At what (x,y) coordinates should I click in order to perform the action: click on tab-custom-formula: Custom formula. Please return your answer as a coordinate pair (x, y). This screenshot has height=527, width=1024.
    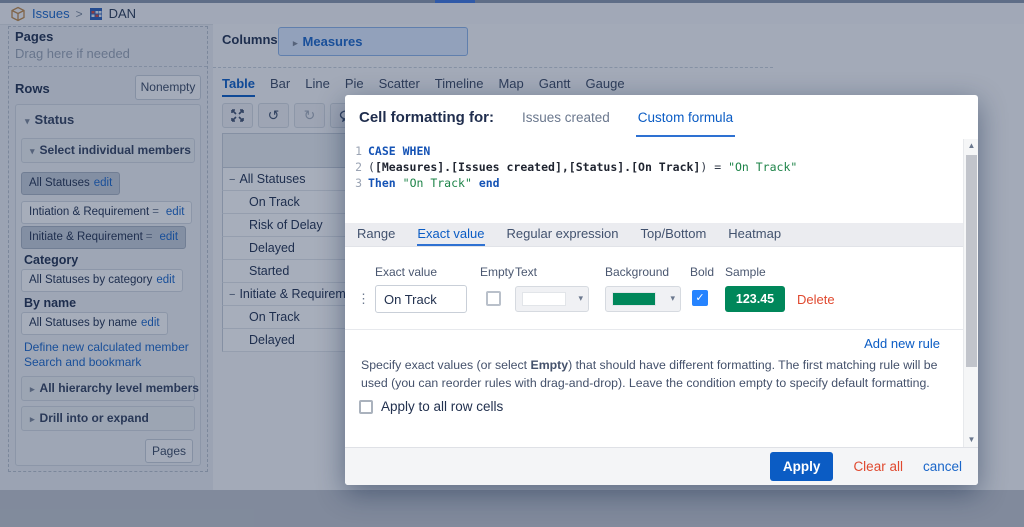
    Looking at the image, I should click on (685, 117).